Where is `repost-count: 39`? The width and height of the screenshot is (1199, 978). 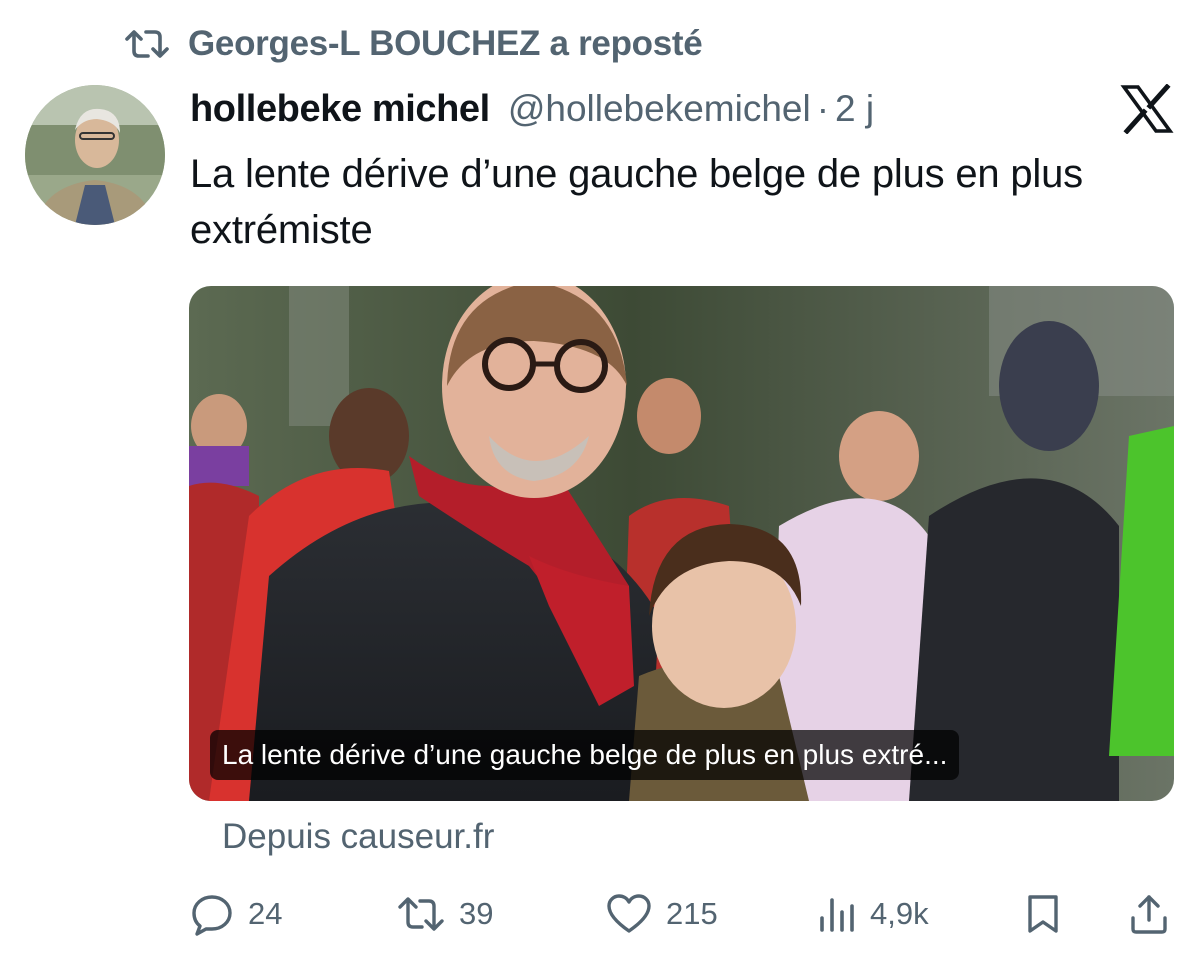 repost-count: 39 is located at coordinates (476, 913).